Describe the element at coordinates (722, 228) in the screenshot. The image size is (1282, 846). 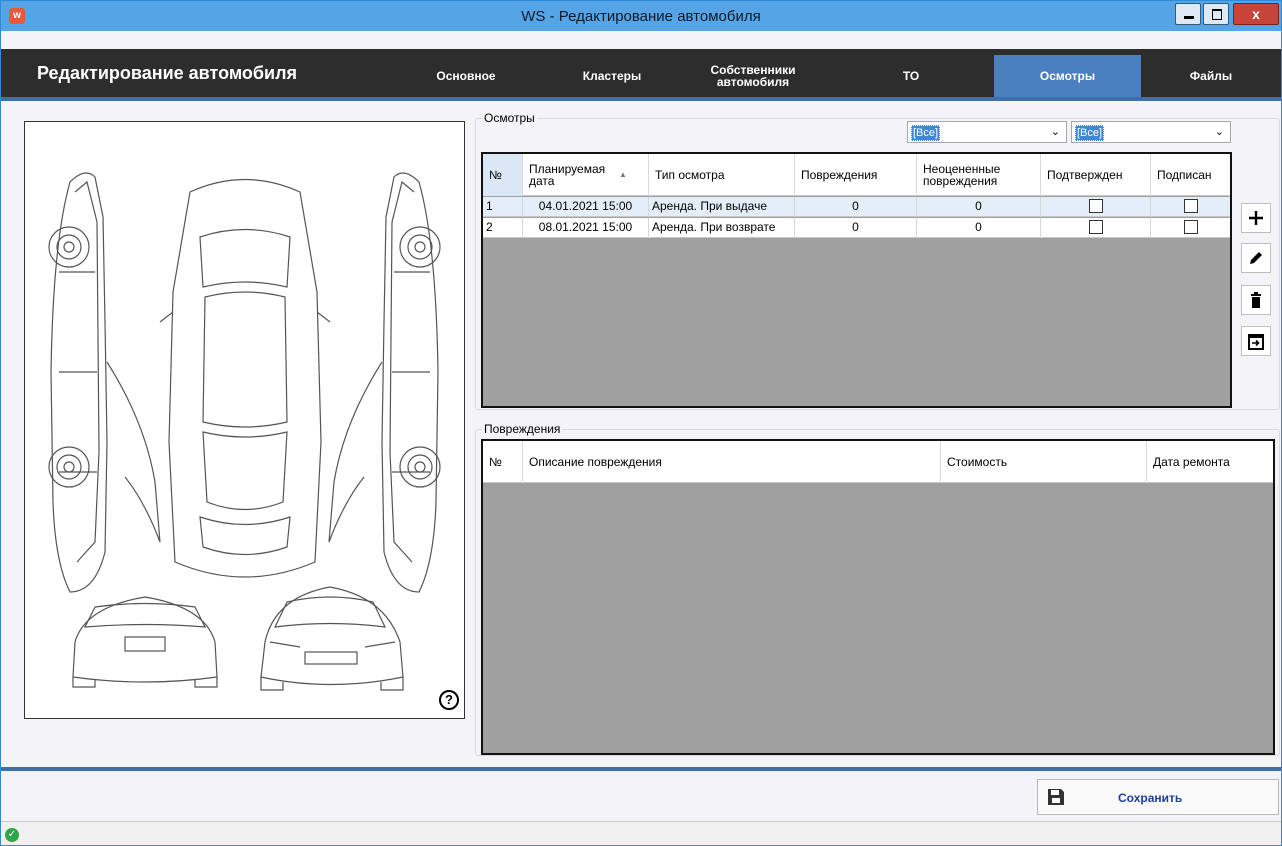
I see `cell-type: Аренда. При возврате` at that location.